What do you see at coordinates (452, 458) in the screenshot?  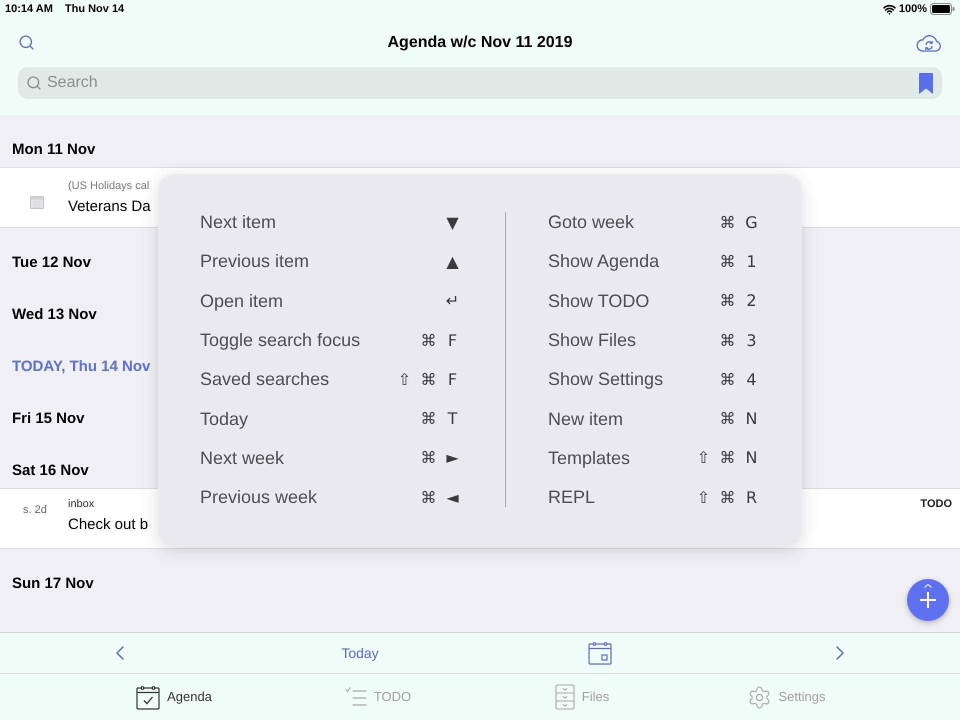 I see `shortcut-key: ►` at bounding box center [452, 458].